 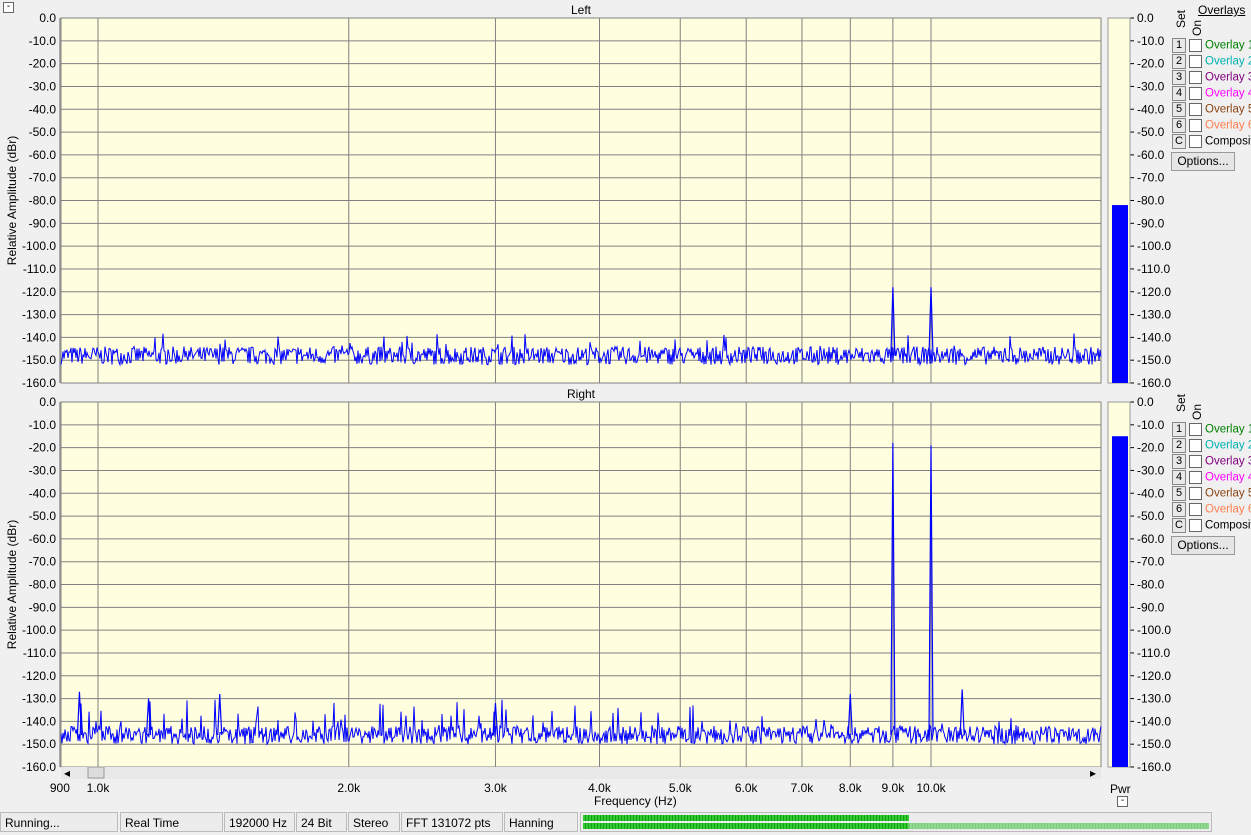 I want to click on scroll-left-button: ◂, so click(x=67, y=773).